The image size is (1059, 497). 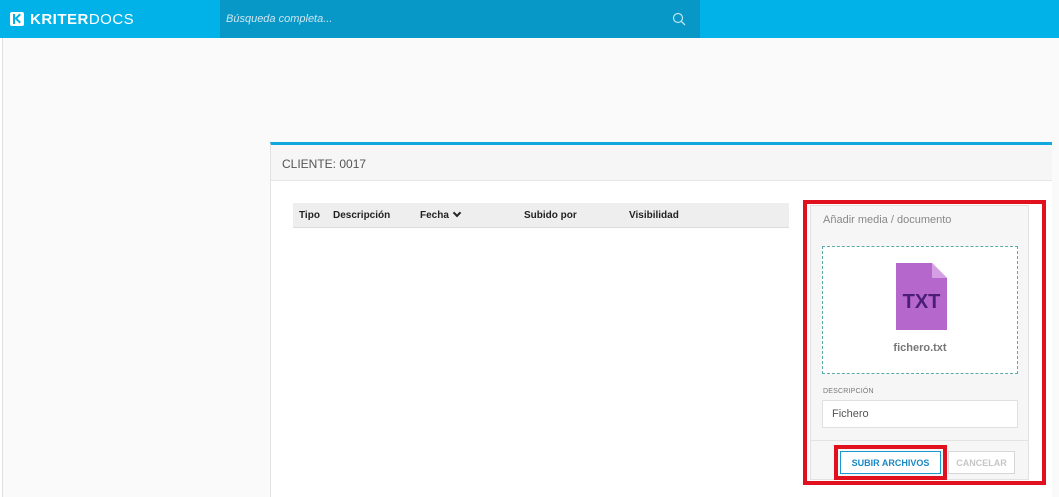 What do you see at coordinates (434, 215) in the screenshot?
I see `column-fecha-label: Fecha` at bounding box center [434, 215].